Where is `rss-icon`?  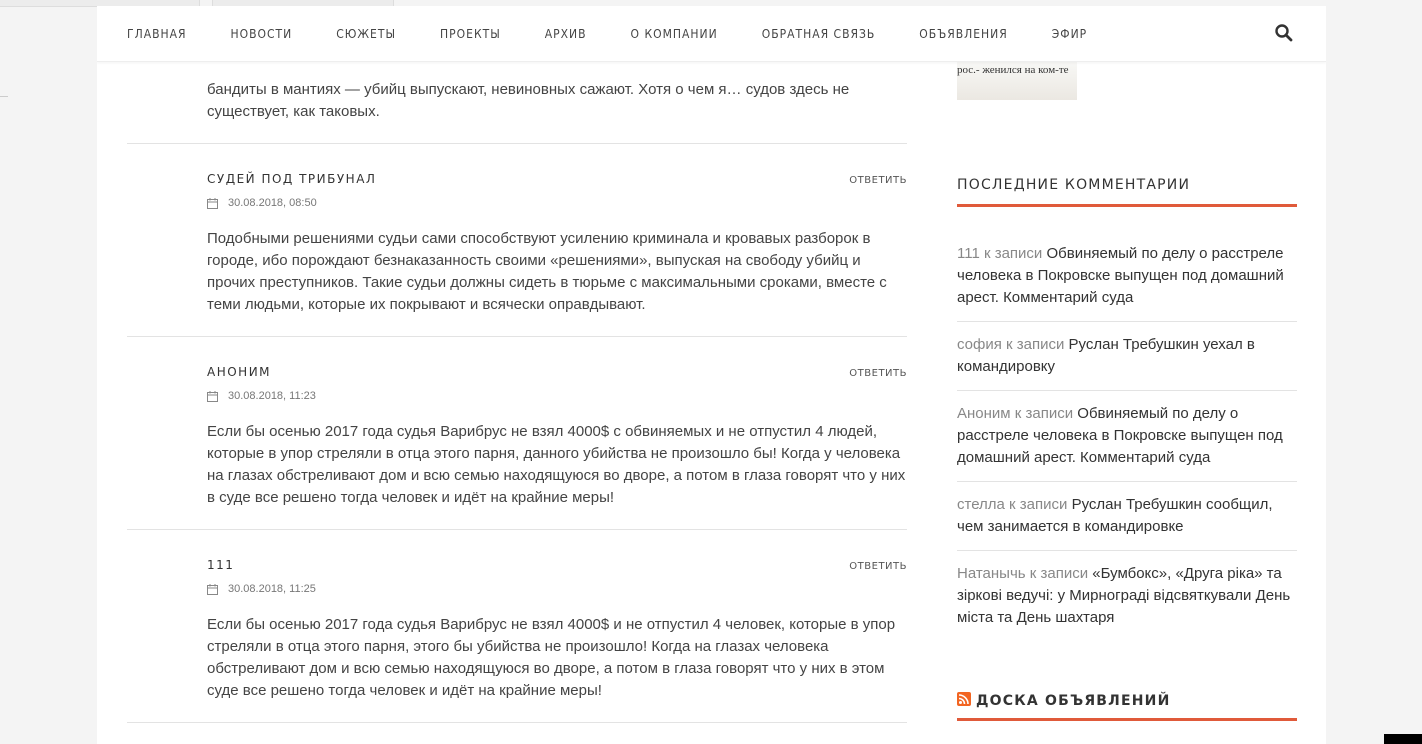 rss-icon is located at coordinates (964, 699).